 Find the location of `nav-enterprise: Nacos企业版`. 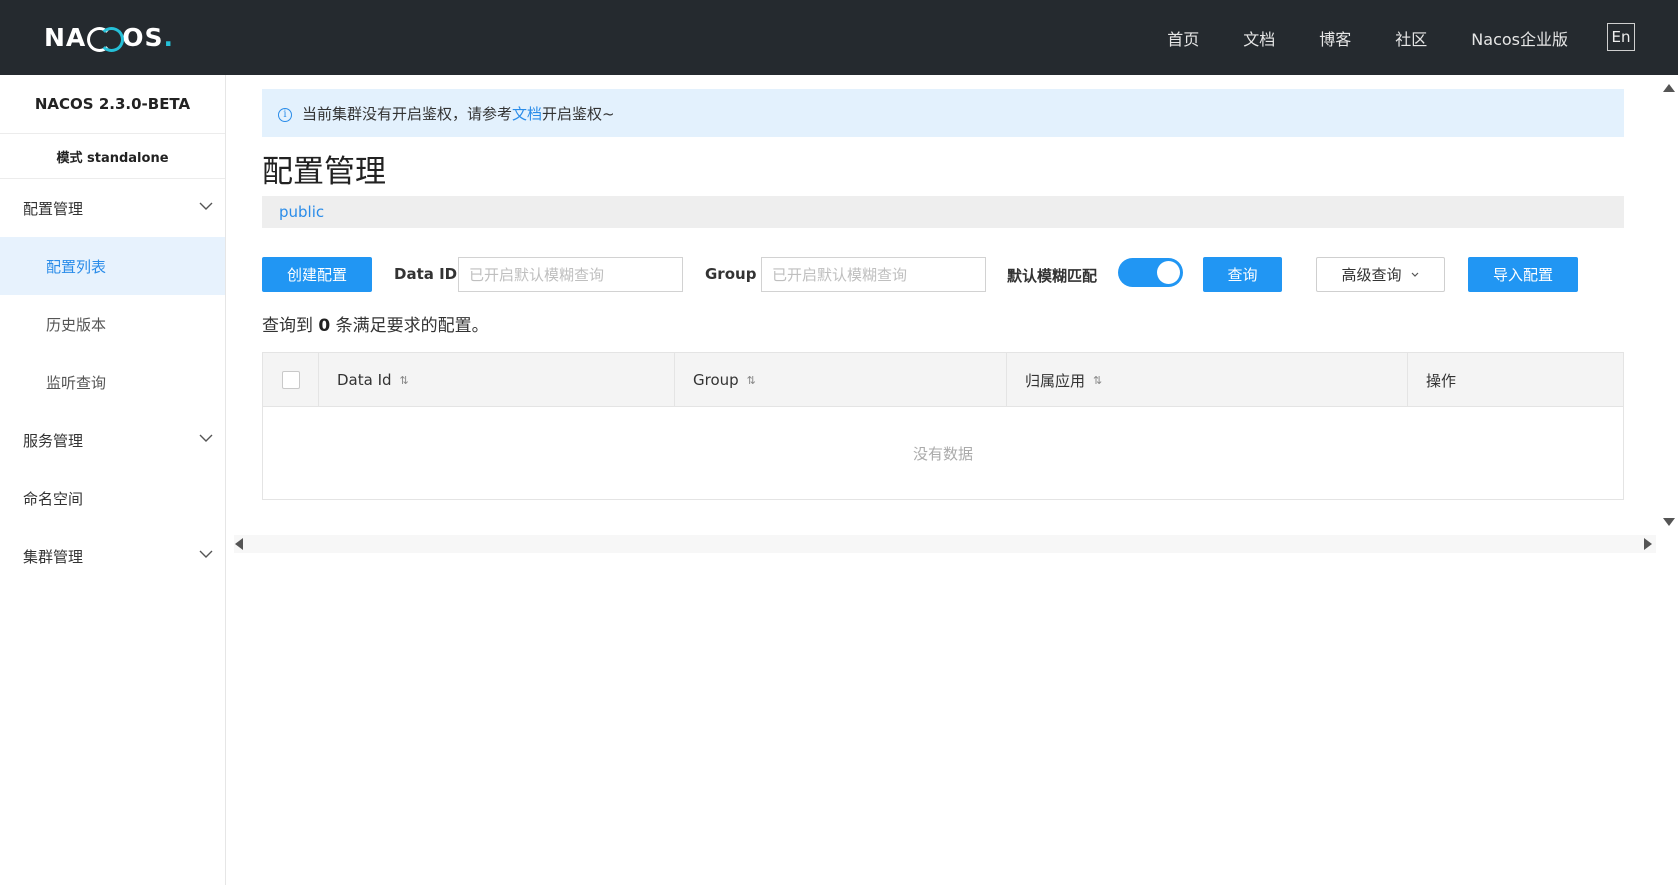

nav-enterprise: Nacos企业版 is located at coordinates (1519, 38).